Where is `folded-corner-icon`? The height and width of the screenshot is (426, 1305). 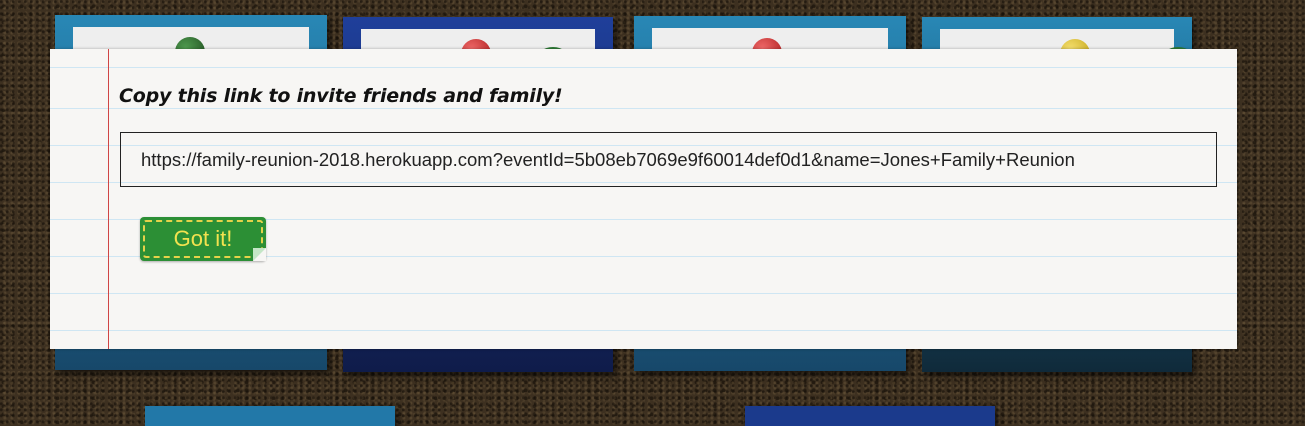 folded-corner-icon is located at coordinates (259, 254).